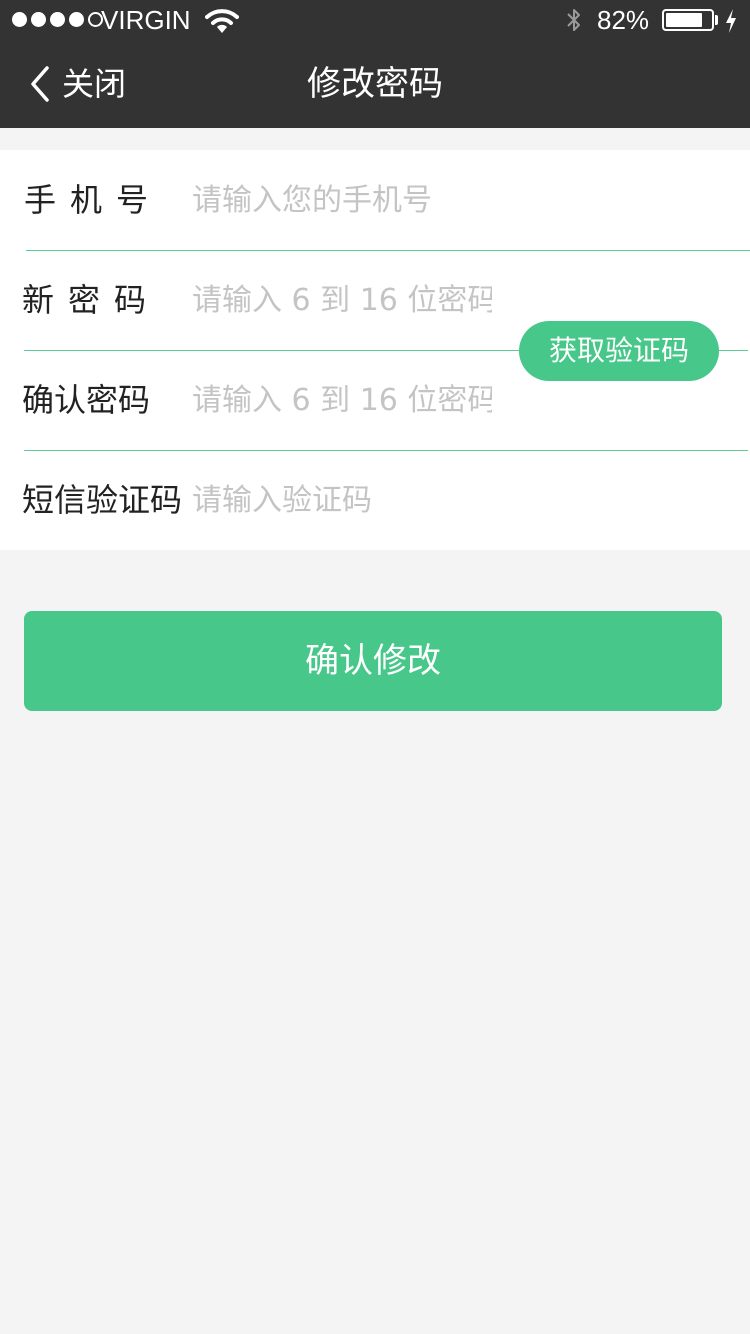  I want to click on wifi-icon, so click(222, 21).